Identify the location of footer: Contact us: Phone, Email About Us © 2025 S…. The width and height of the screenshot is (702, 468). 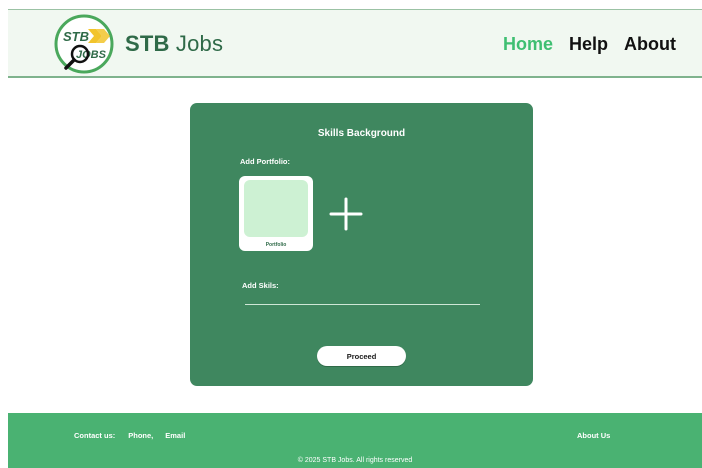
(355, 440).